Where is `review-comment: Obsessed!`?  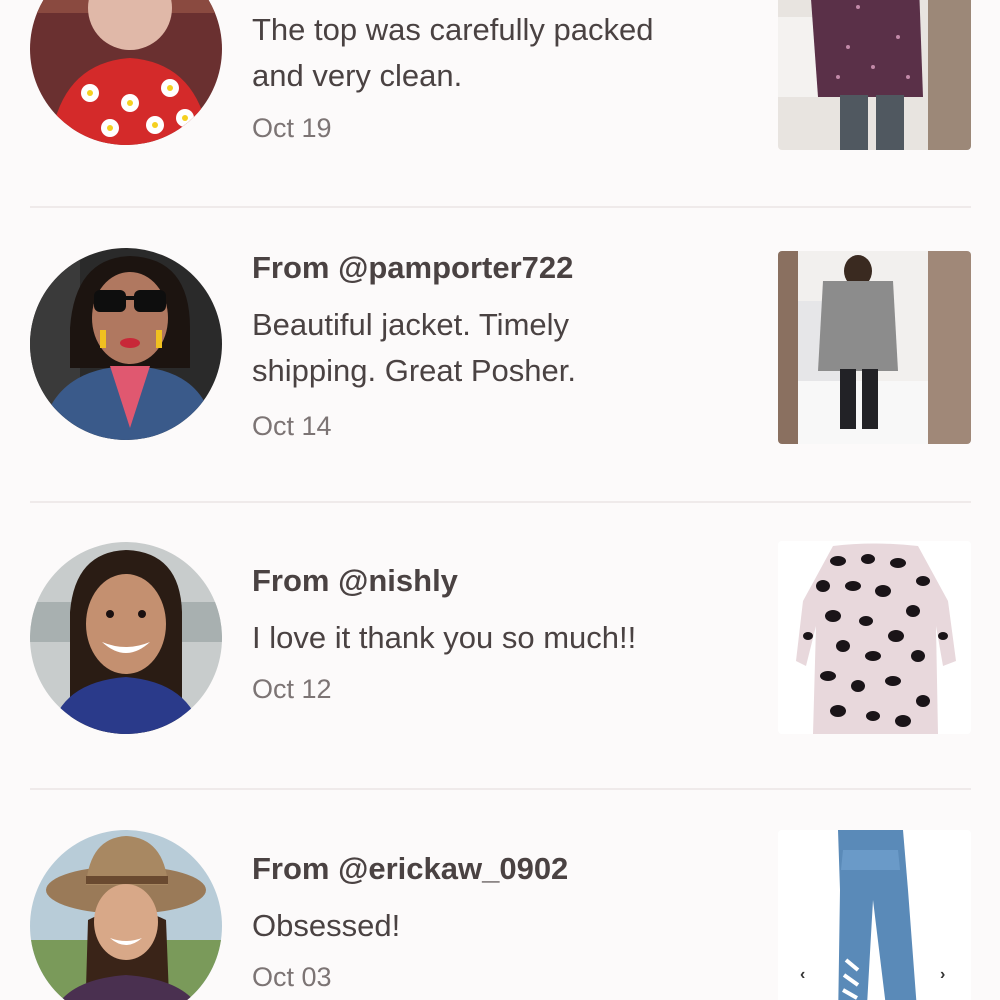 review-comment: Obsessed! is located at coordinates (502, 926).